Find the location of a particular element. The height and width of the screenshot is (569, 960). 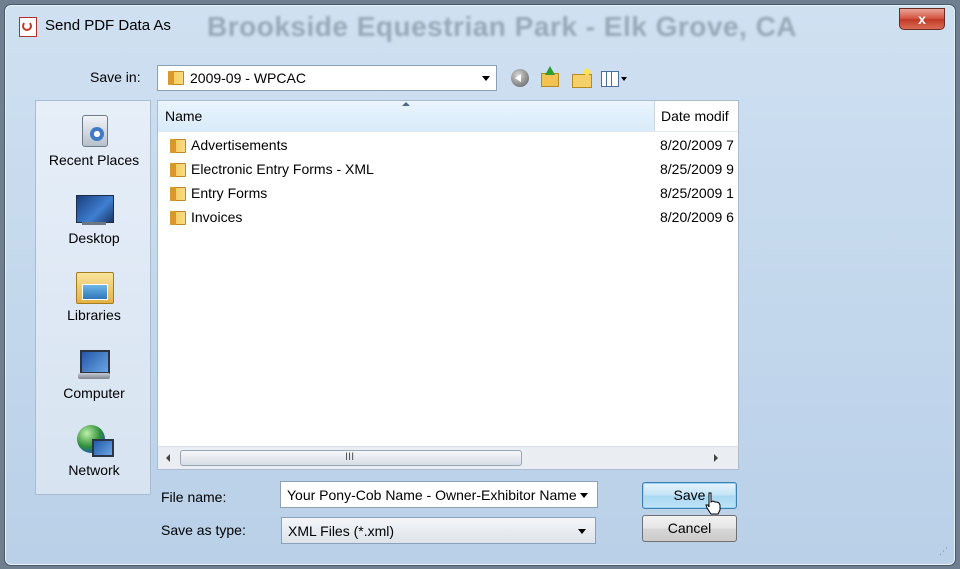

column-header-row: Name Date modif is located at coordinates (448, 116).